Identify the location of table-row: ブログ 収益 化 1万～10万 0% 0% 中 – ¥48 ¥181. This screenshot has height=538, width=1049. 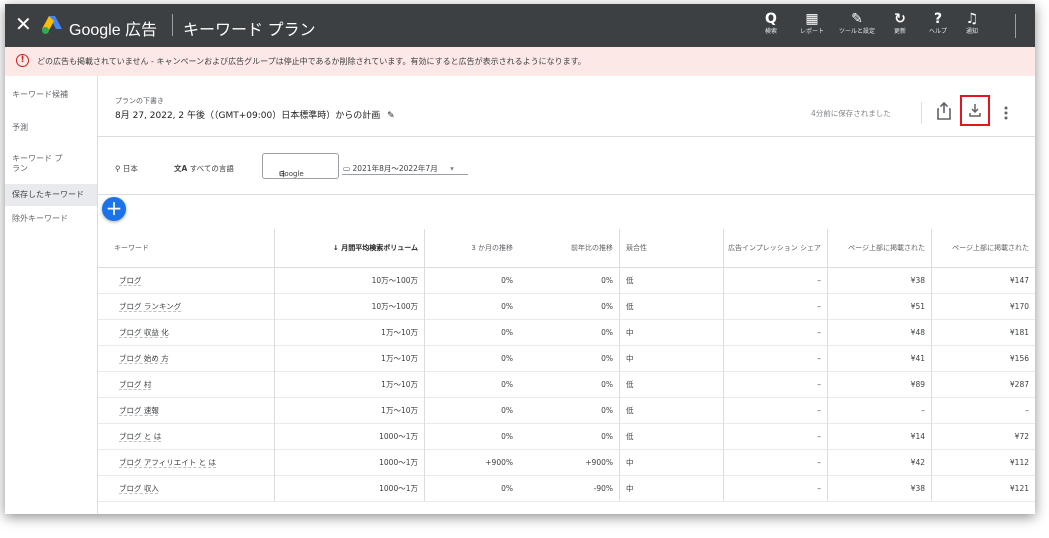
(566, 332).